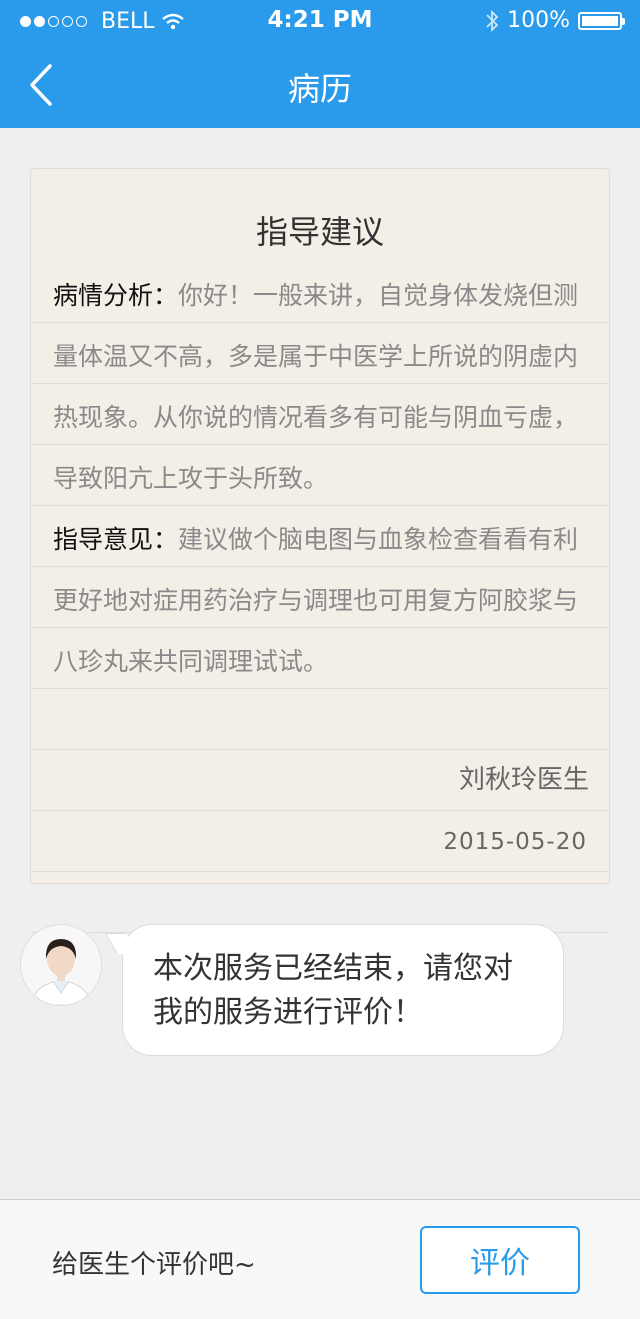 The height and width of the screenshot is (1319, 640). I want to click on bluetooth-icon, so click(492, 20).